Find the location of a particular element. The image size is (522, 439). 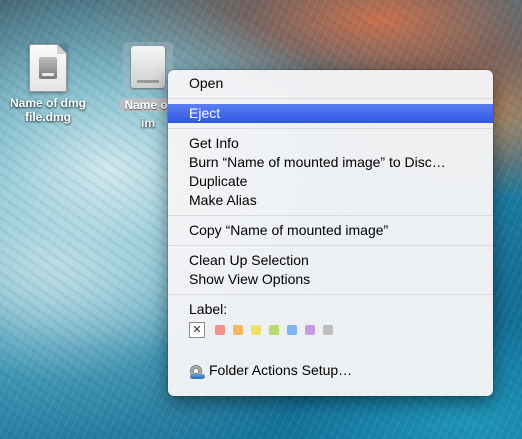

volume-selection-highlight is located at coordinates (148, 67).